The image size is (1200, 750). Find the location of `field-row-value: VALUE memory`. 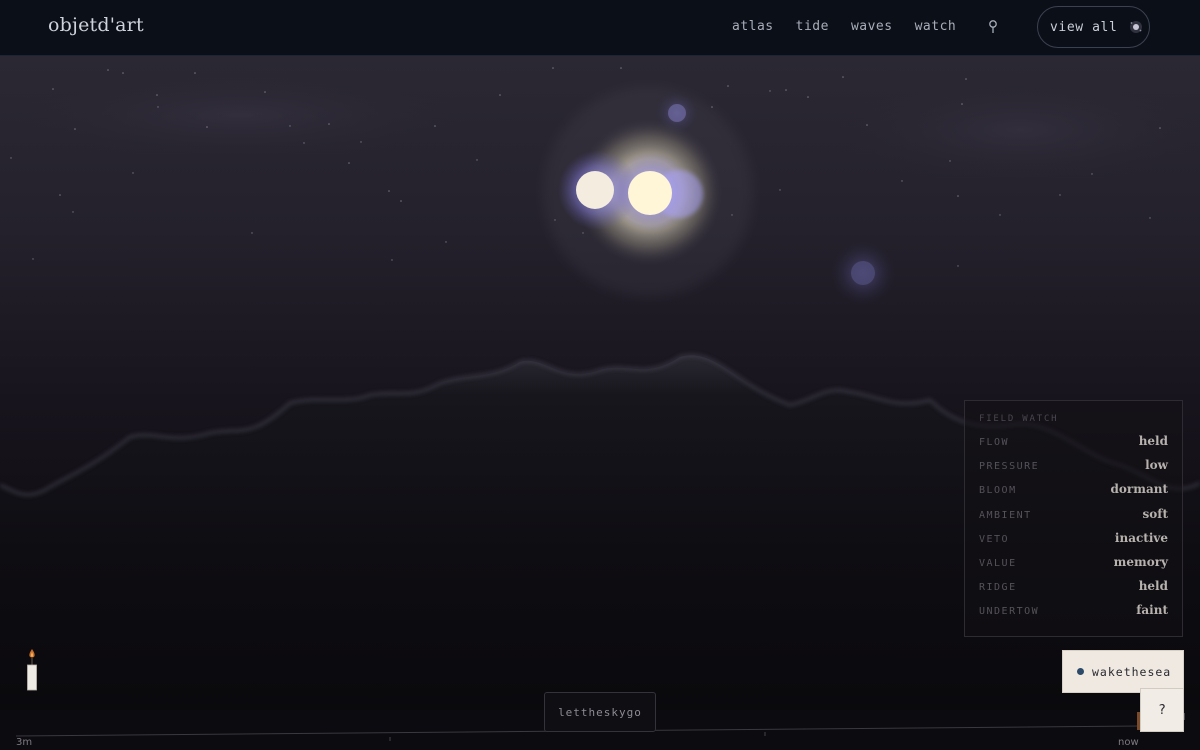

field-row-value: VALUE memory is located at coordinates (1073, 567).